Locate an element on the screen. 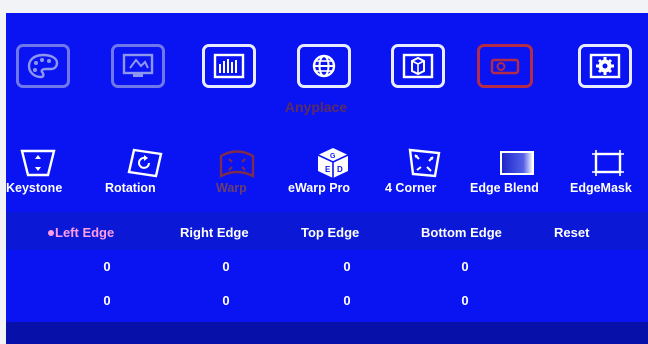  ewarp-pro-button: E D G is located at coordinates (333, 163).